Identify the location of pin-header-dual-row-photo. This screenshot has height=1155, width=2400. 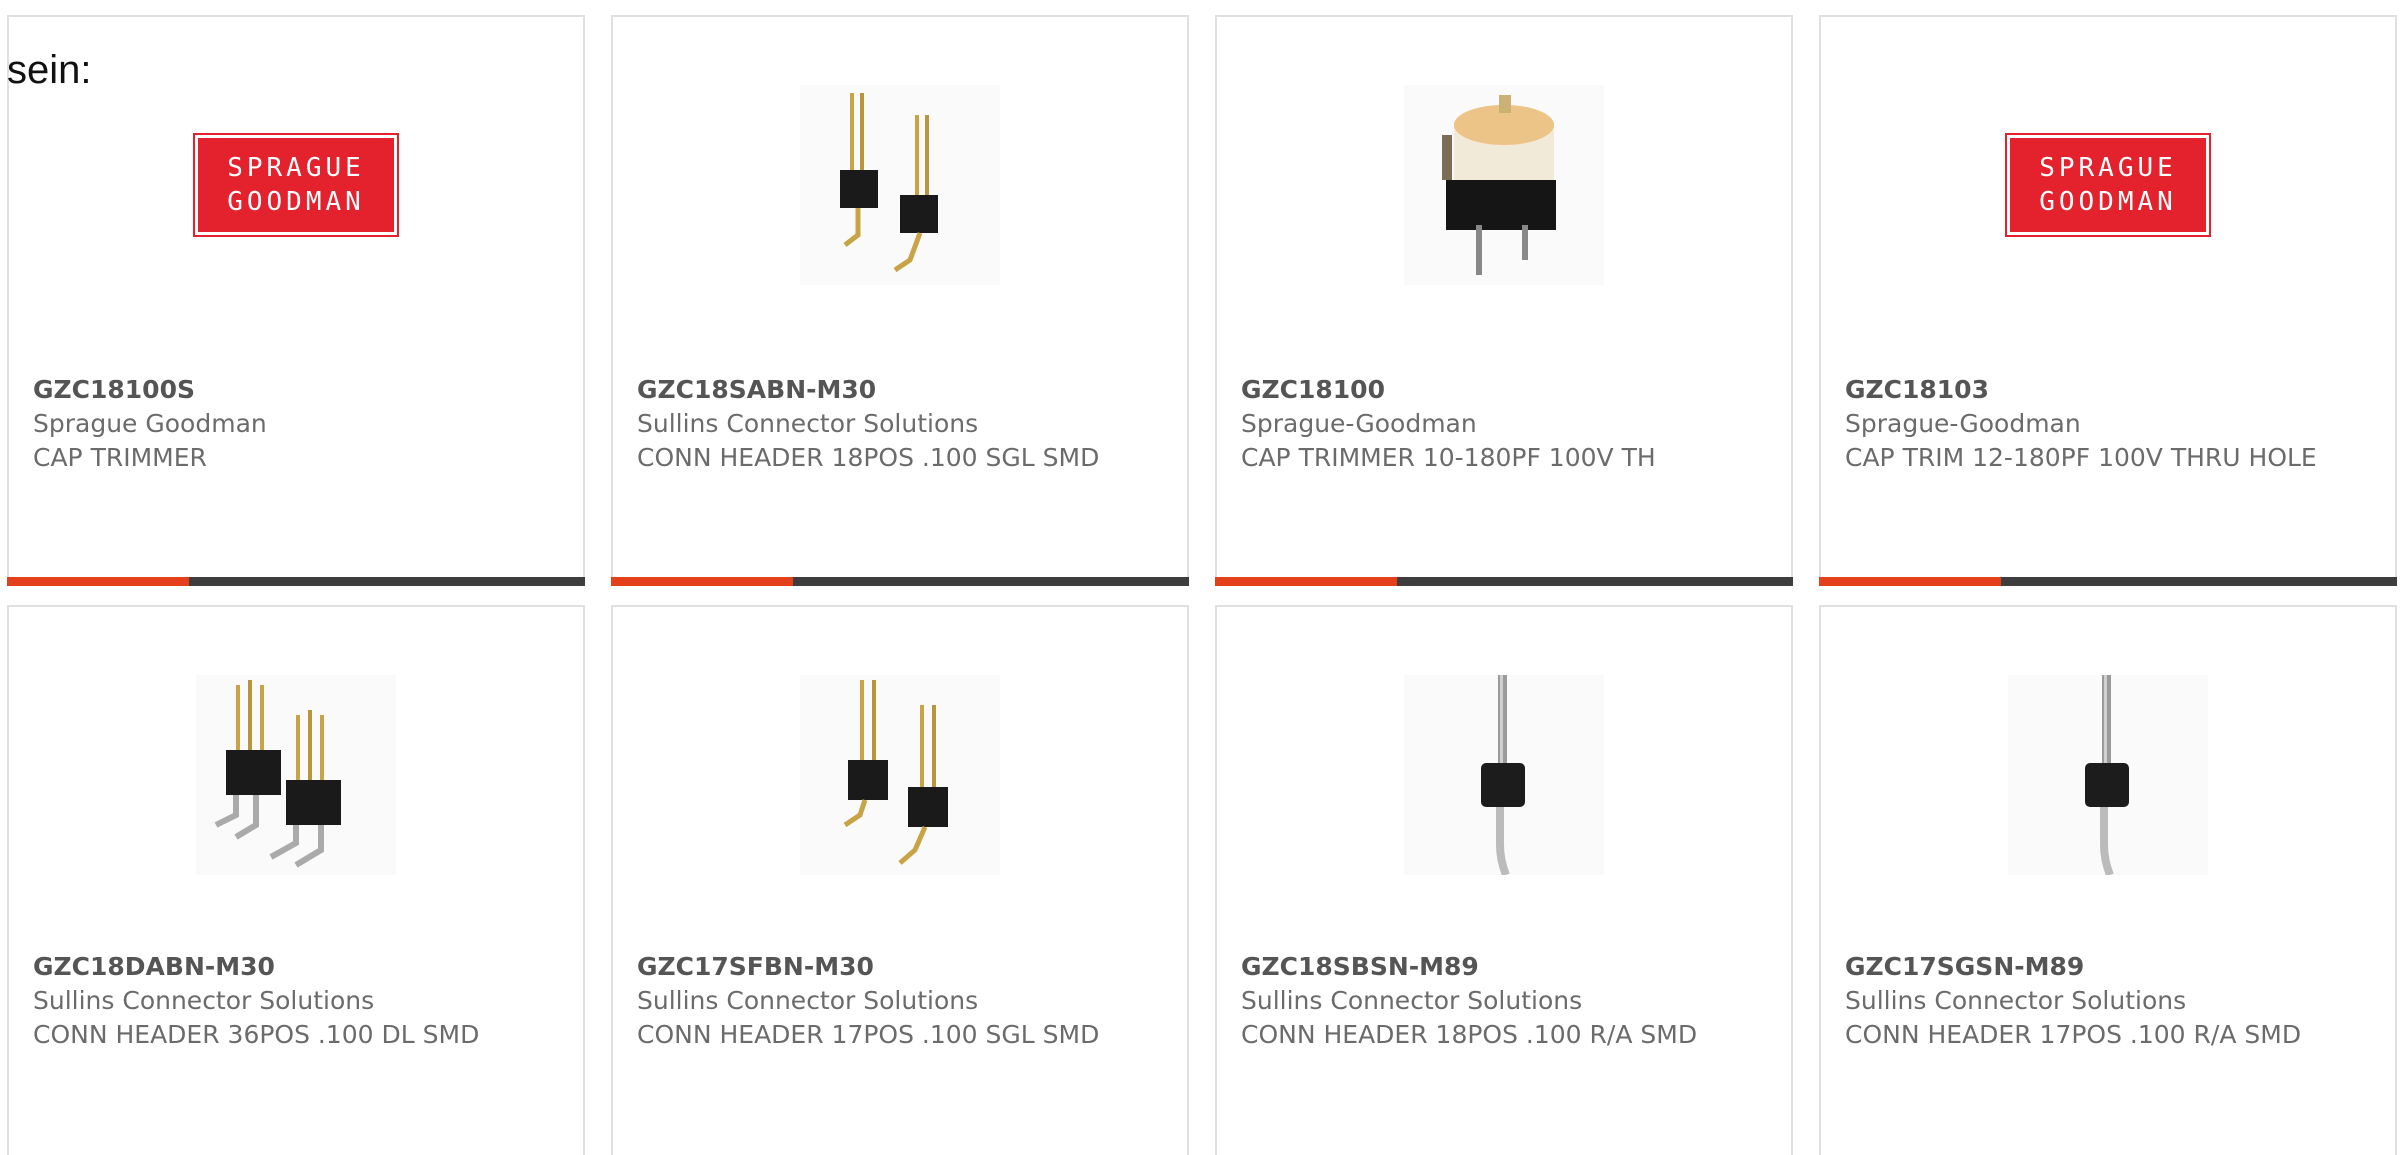
(296, 775).